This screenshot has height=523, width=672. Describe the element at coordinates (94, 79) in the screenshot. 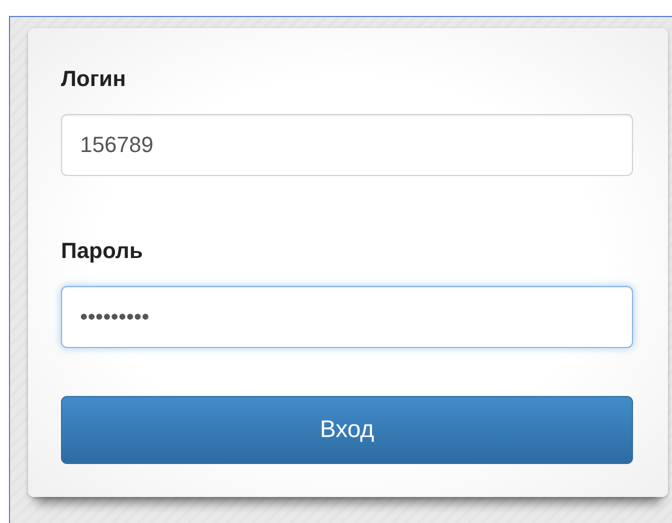

I see `field-label: Логин` at that location.